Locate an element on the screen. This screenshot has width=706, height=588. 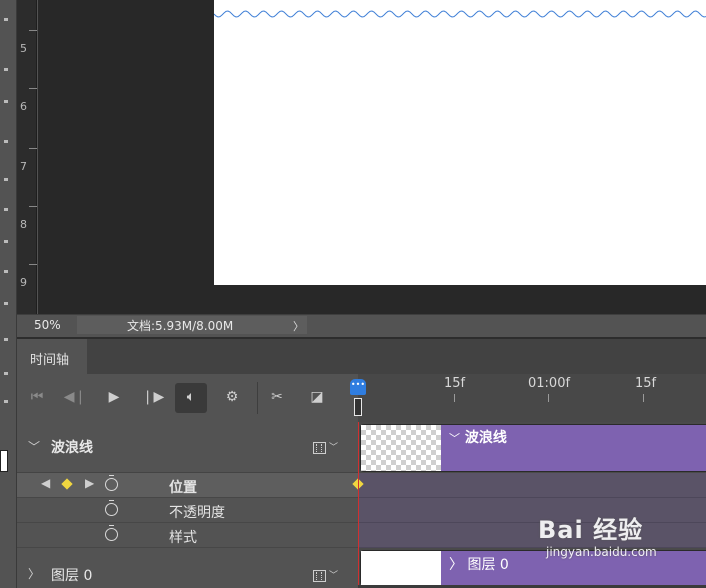
property-opacity: 不透明度 is located at coordinates (187, 510).